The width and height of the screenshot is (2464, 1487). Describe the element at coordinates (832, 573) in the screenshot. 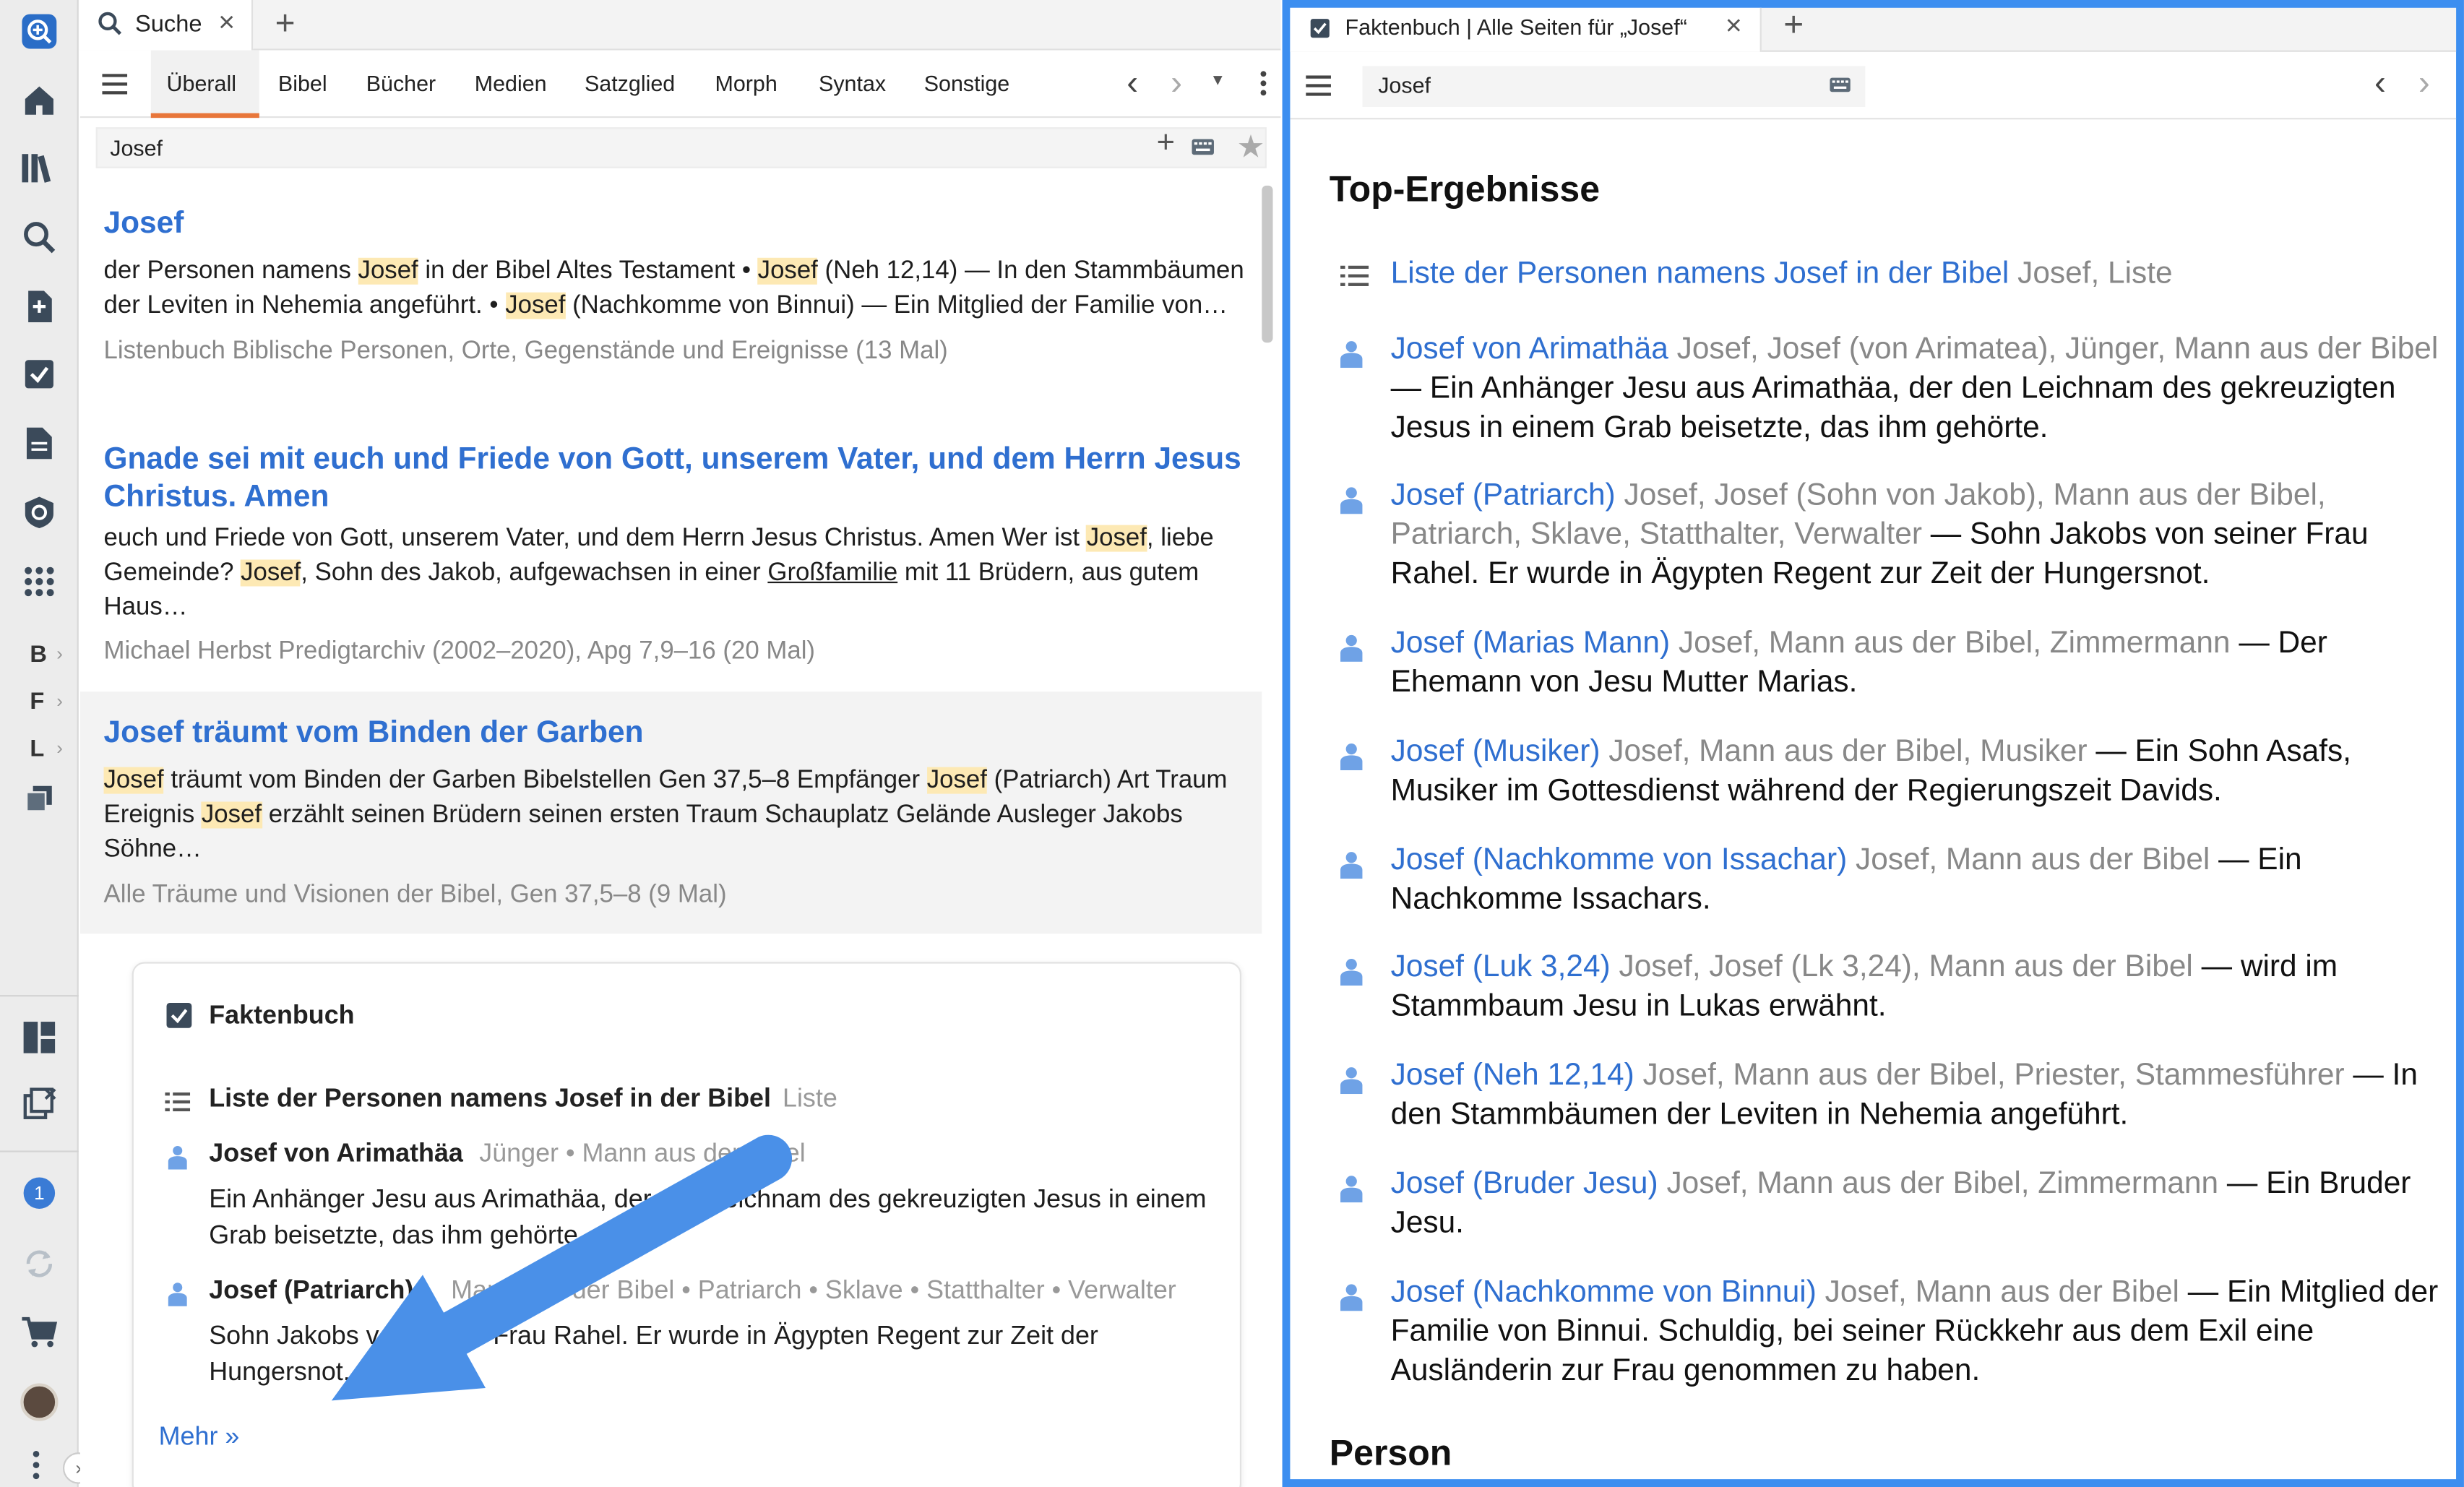

I see `underlined-term: Großfamilie` at that location.